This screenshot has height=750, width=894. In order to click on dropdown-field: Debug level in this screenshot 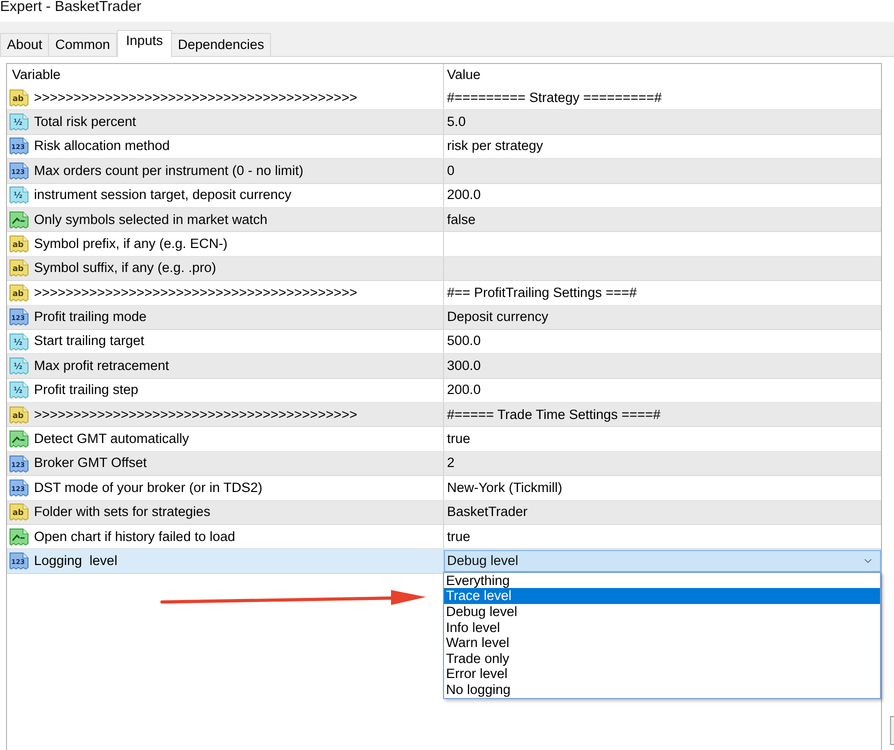, I will do `click(662, 561)`.